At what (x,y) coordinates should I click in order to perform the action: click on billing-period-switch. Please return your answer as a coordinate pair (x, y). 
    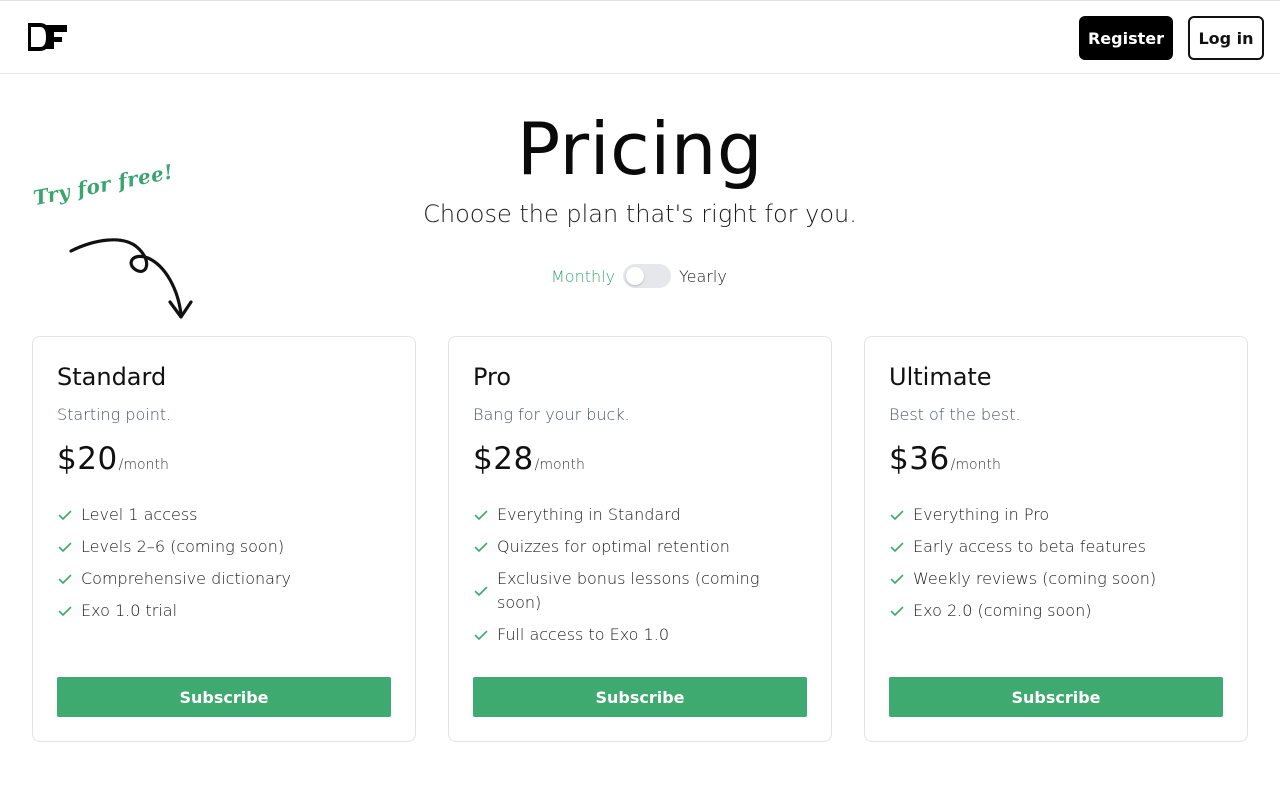
    Looking at the image, I should click on (647, 276).